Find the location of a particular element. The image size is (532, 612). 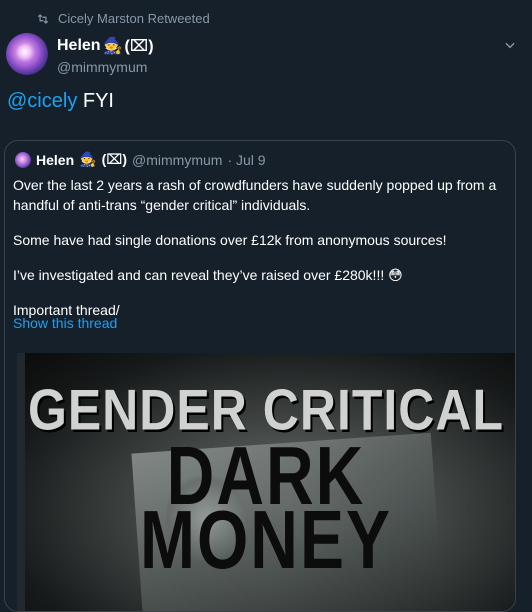

retweet-bar: Cicely Marston Retweeted is located at coordinates (123, 18).